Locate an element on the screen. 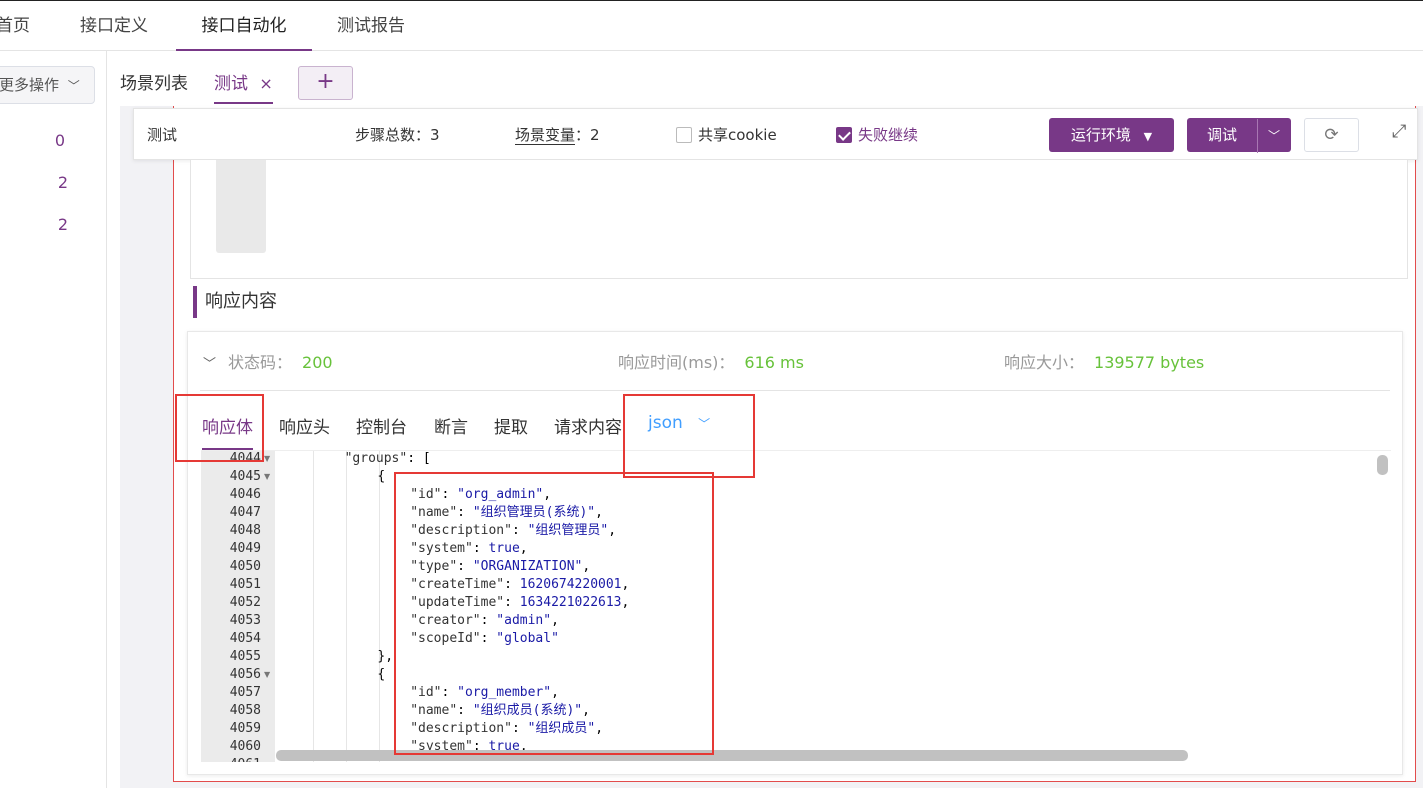 The height and width of the screenshot is (788, 1423). code-token: }, is located at coordinates (385, 656).